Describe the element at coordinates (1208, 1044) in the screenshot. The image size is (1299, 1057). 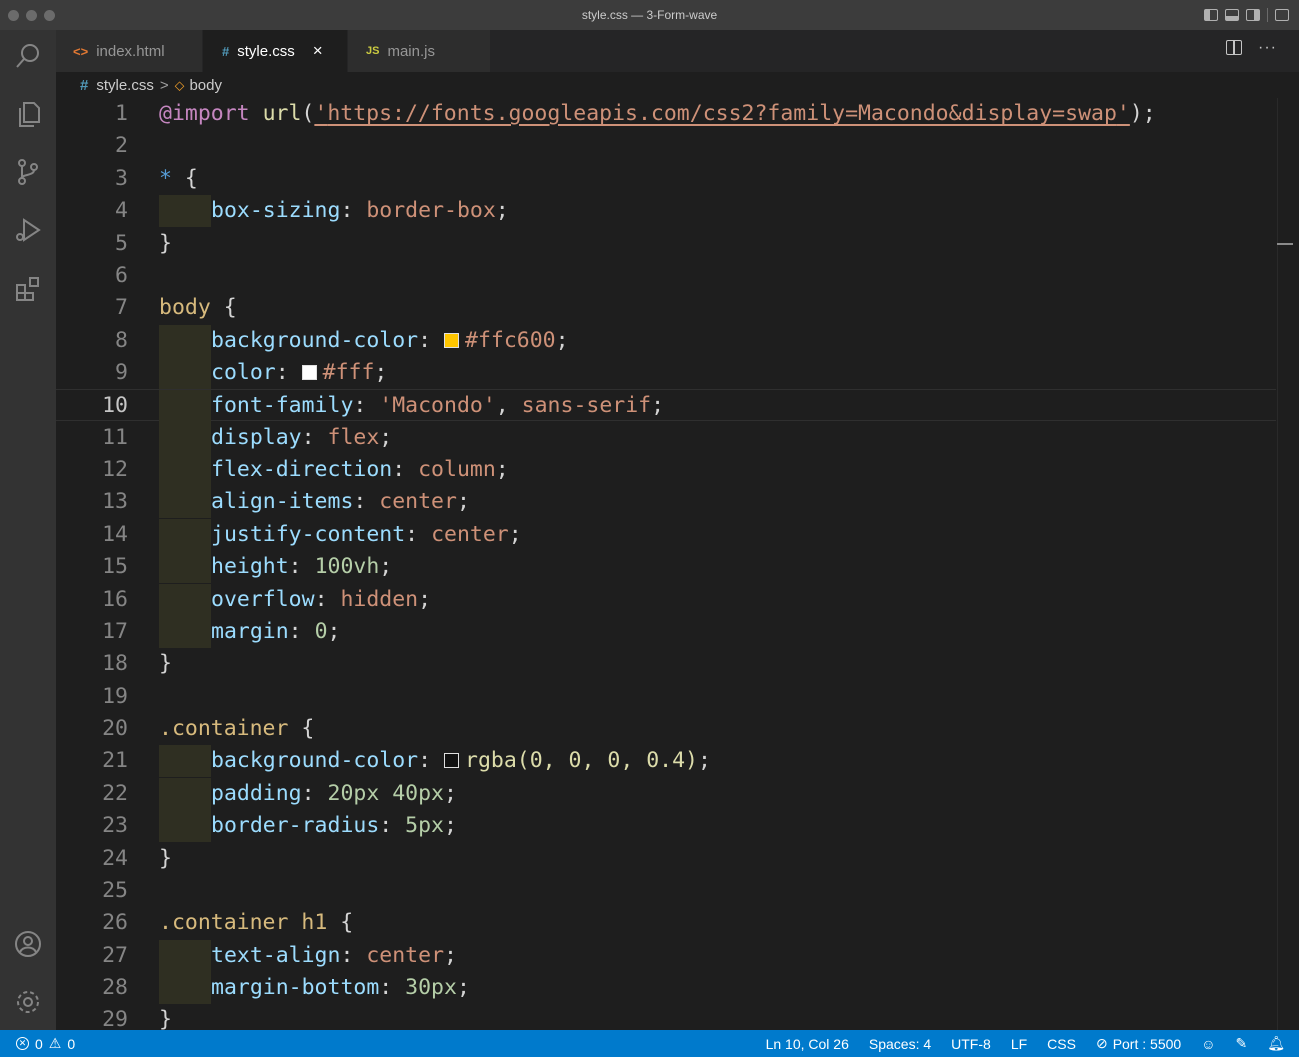
I see `copilot-icon: ☺` at that location.